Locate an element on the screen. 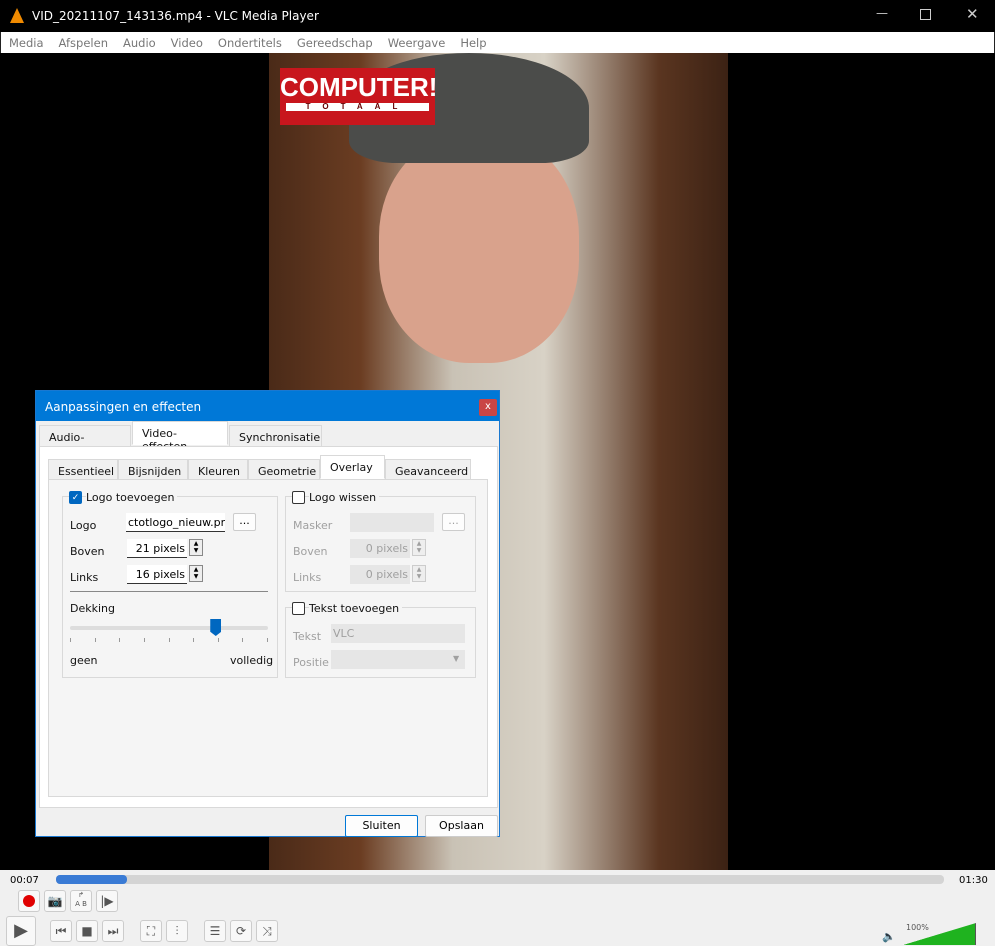 The image size is (995, 946). fullscreen-button: ⛶ is located at coordinates (151, 931).